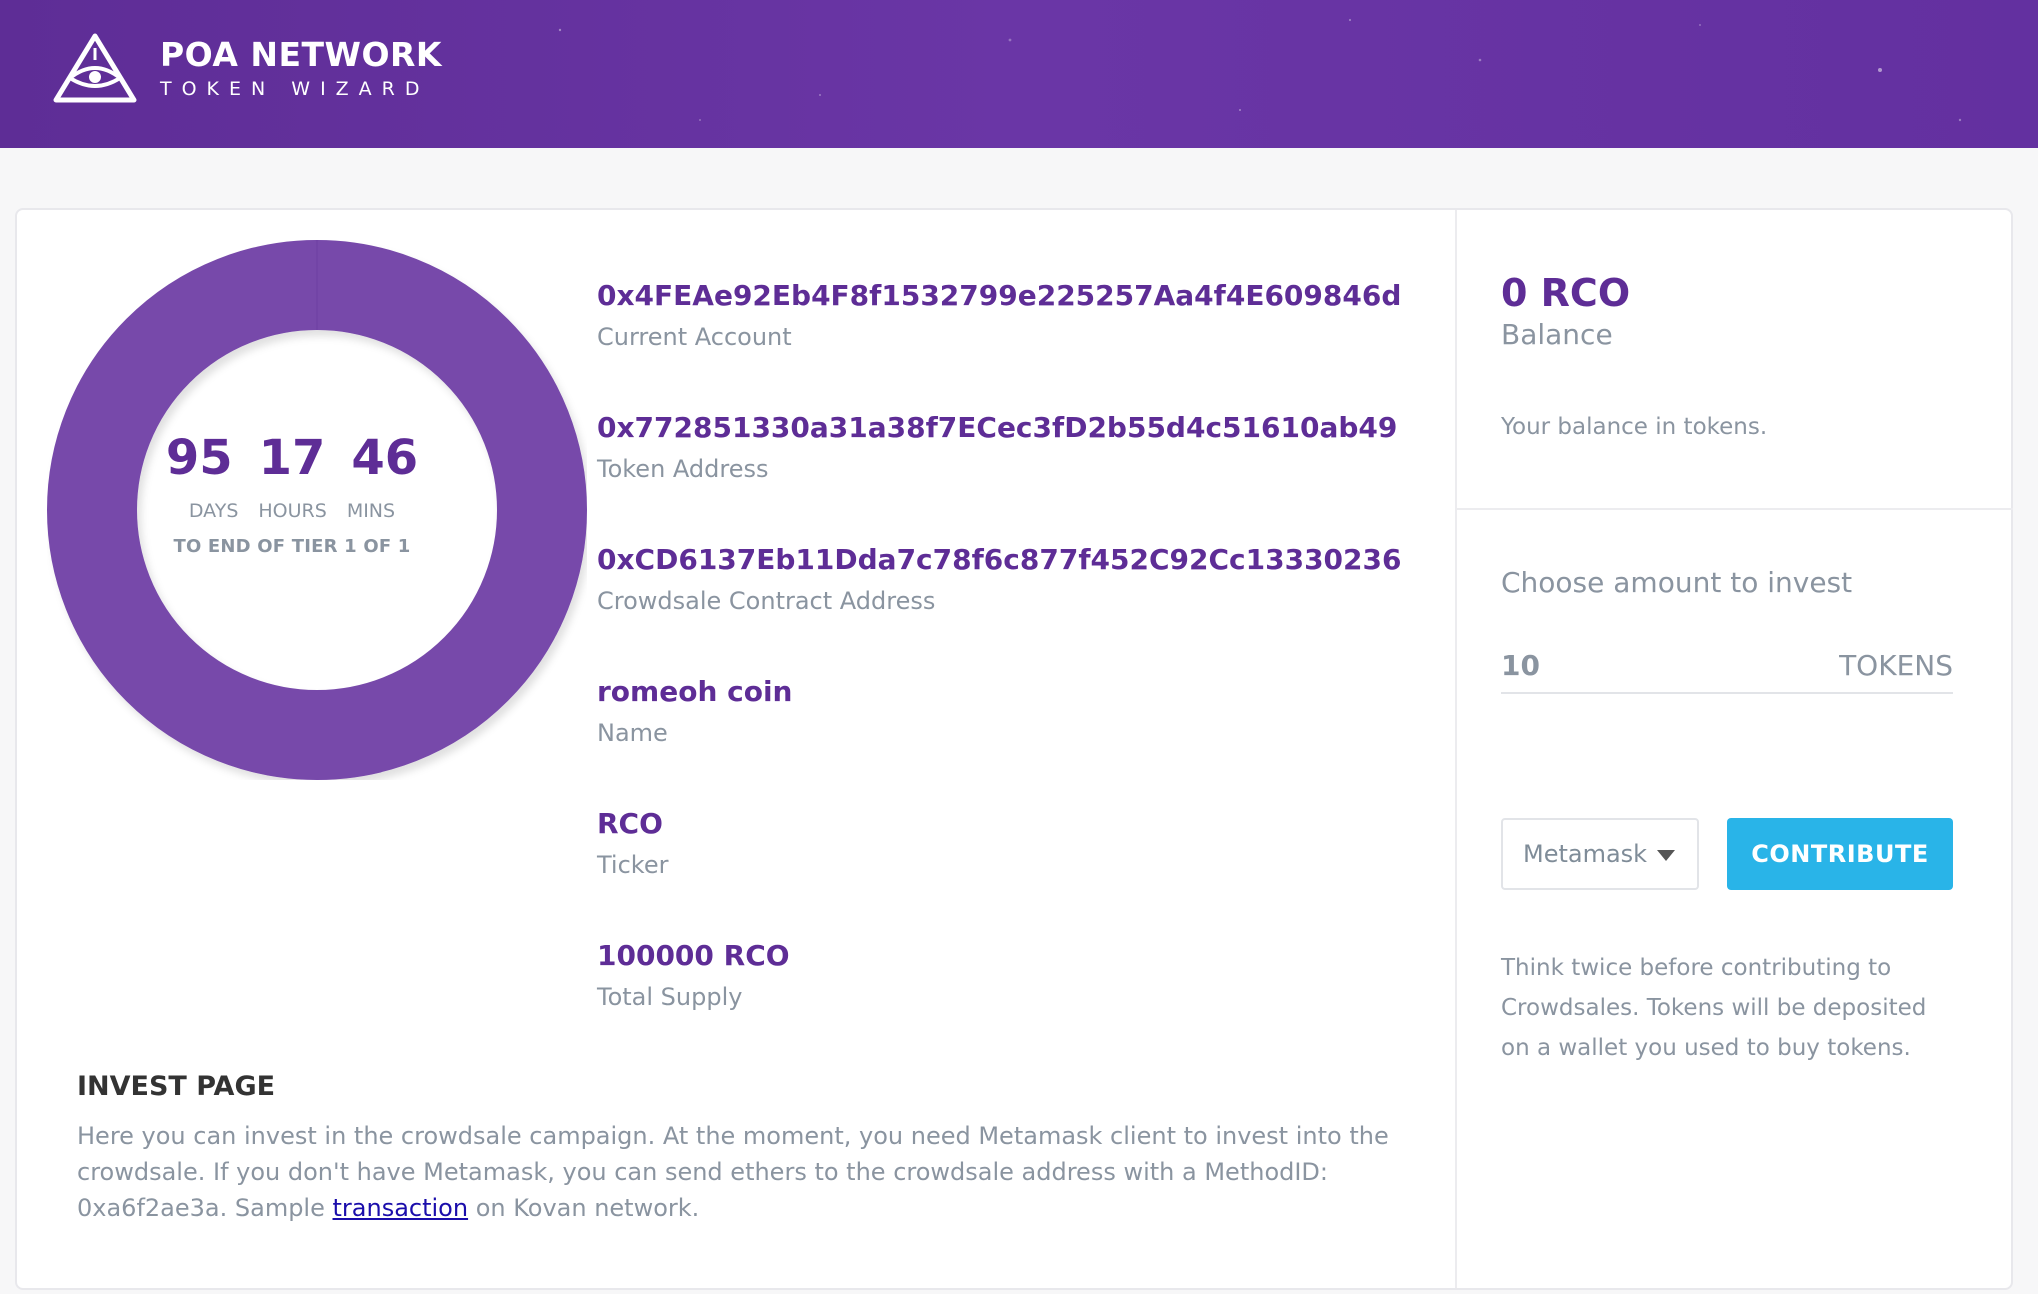 This screenshot has height=1294, width=2038. Describe the element at coordinates (1017, 872) in the screenshot. I see `info-item-ticker: RCO Ticker` at that location.